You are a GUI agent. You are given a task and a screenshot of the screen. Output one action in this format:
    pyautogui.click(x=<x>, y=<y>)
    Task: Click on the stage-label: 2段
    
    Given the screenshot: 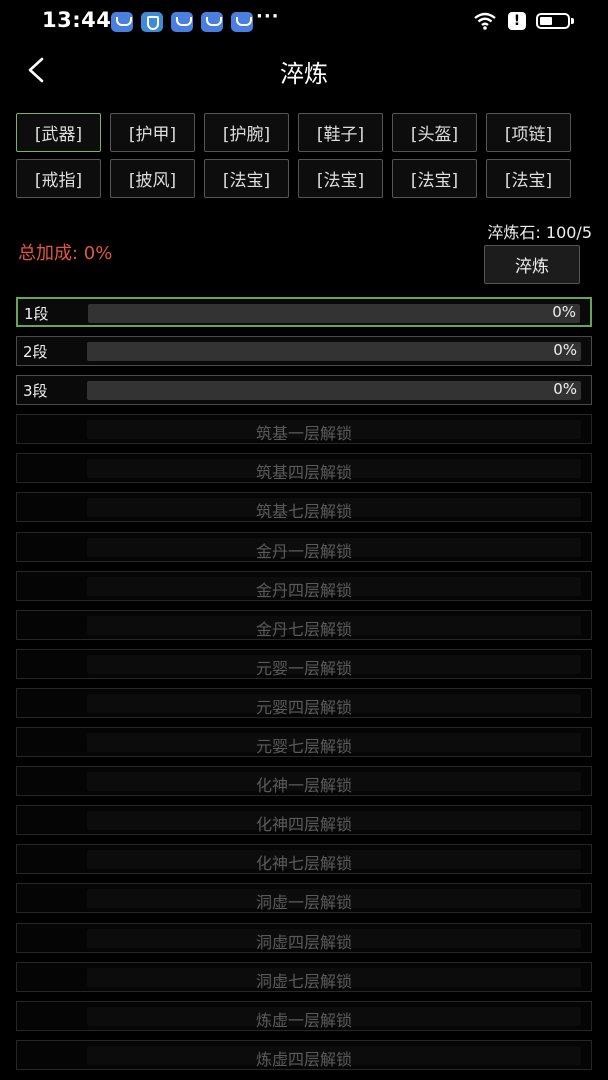 What is the action you would take?
    pyautogui.click(x=35, y=352)
    